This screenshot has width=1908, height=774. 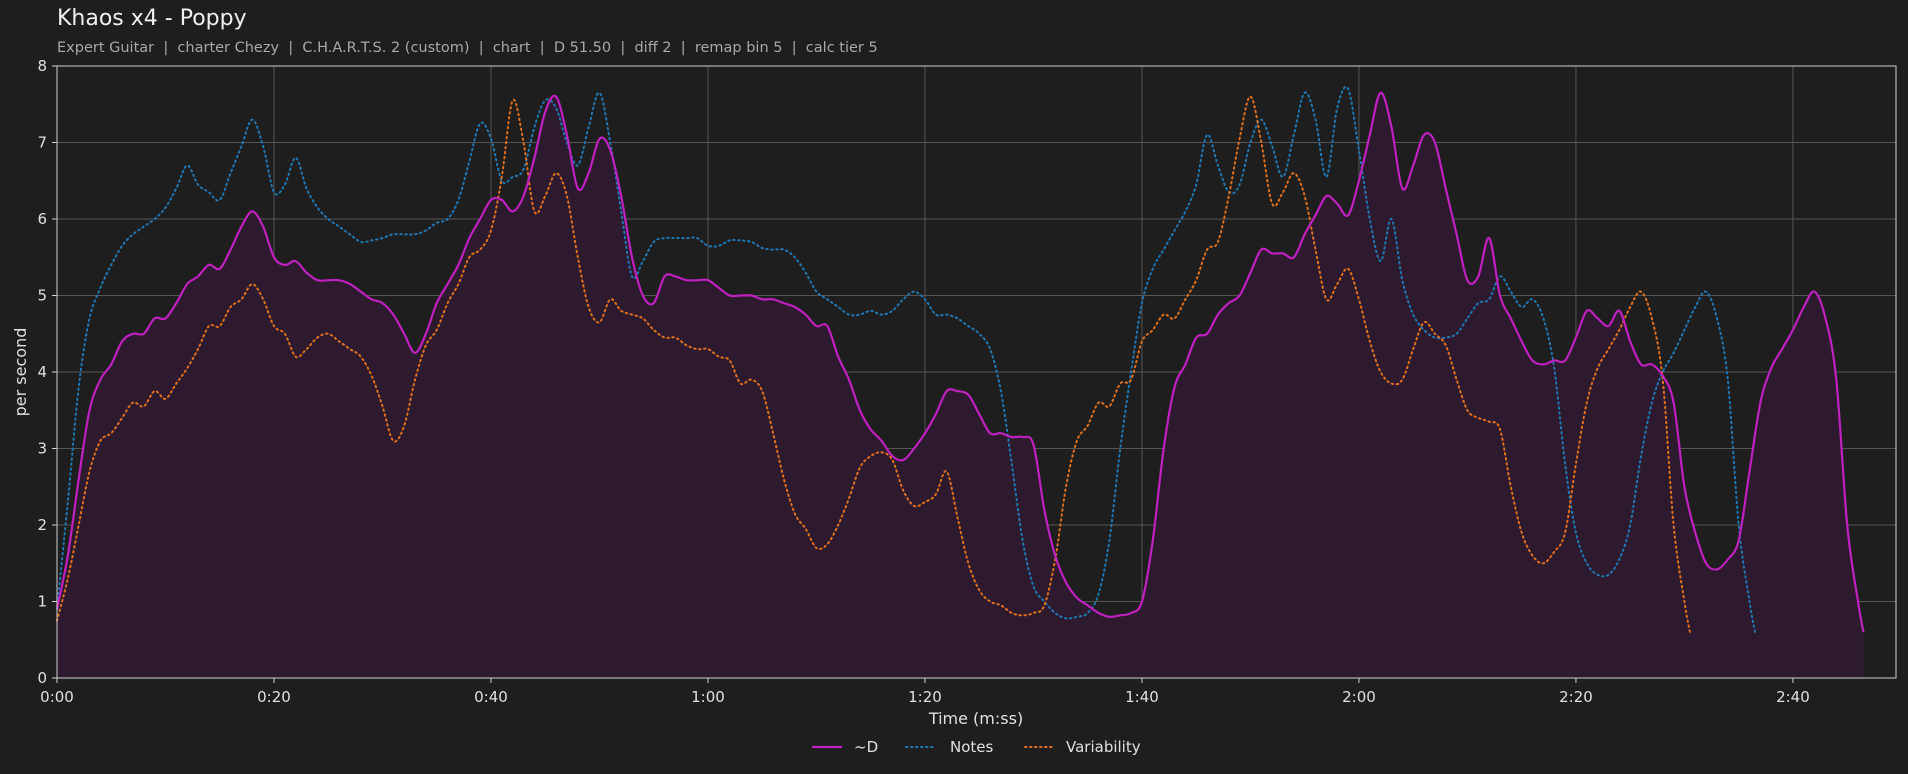 What do you see at coordinates (1359, 697) in the screenshot?
I see `x-tick-label: 2:00` at bounding box center [1359, 697].